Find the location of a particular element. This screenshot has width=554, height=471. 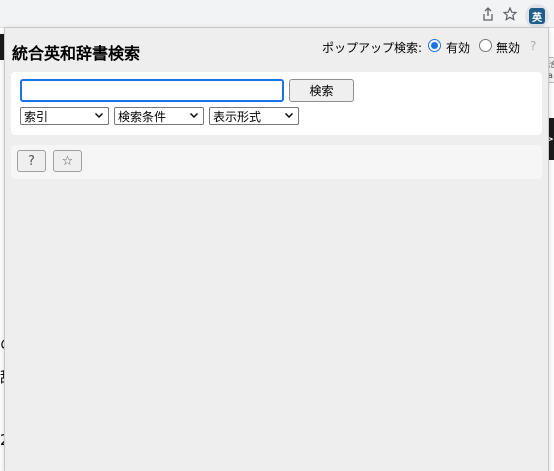

radio-disabled-label: 無効 is located at coordinates (508, 47).